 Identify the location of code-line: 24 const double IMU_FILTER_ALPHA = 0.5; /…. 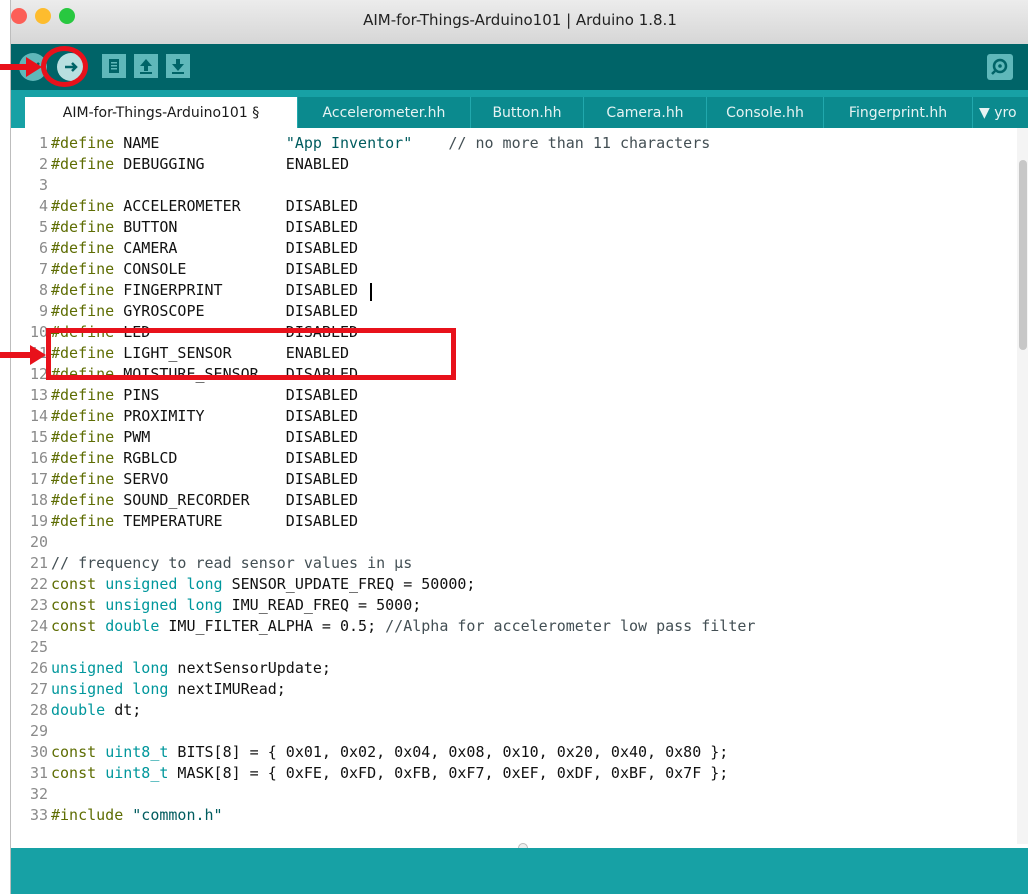
(392, 626).